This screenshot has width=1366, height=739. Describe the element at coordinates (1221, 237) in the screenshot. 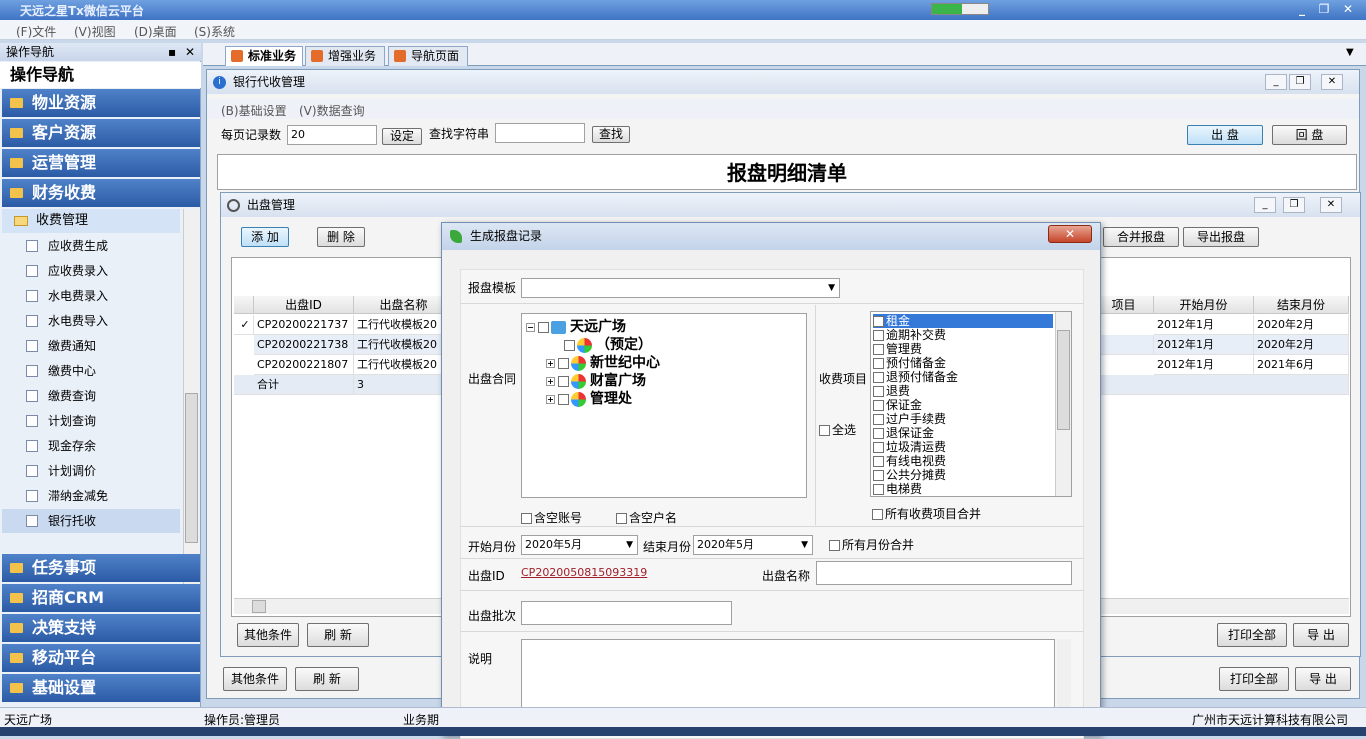

I see `export-report-button: 导出报盘` at that location.